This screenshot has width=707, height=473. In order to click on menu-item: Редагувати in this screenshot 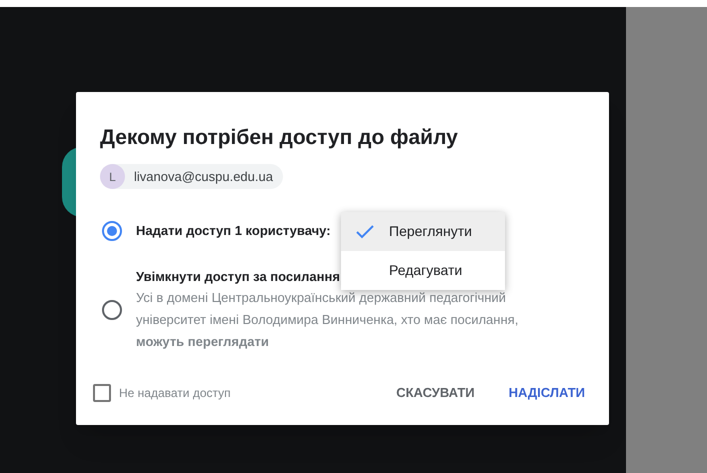, I will do `click(423, 270)`.